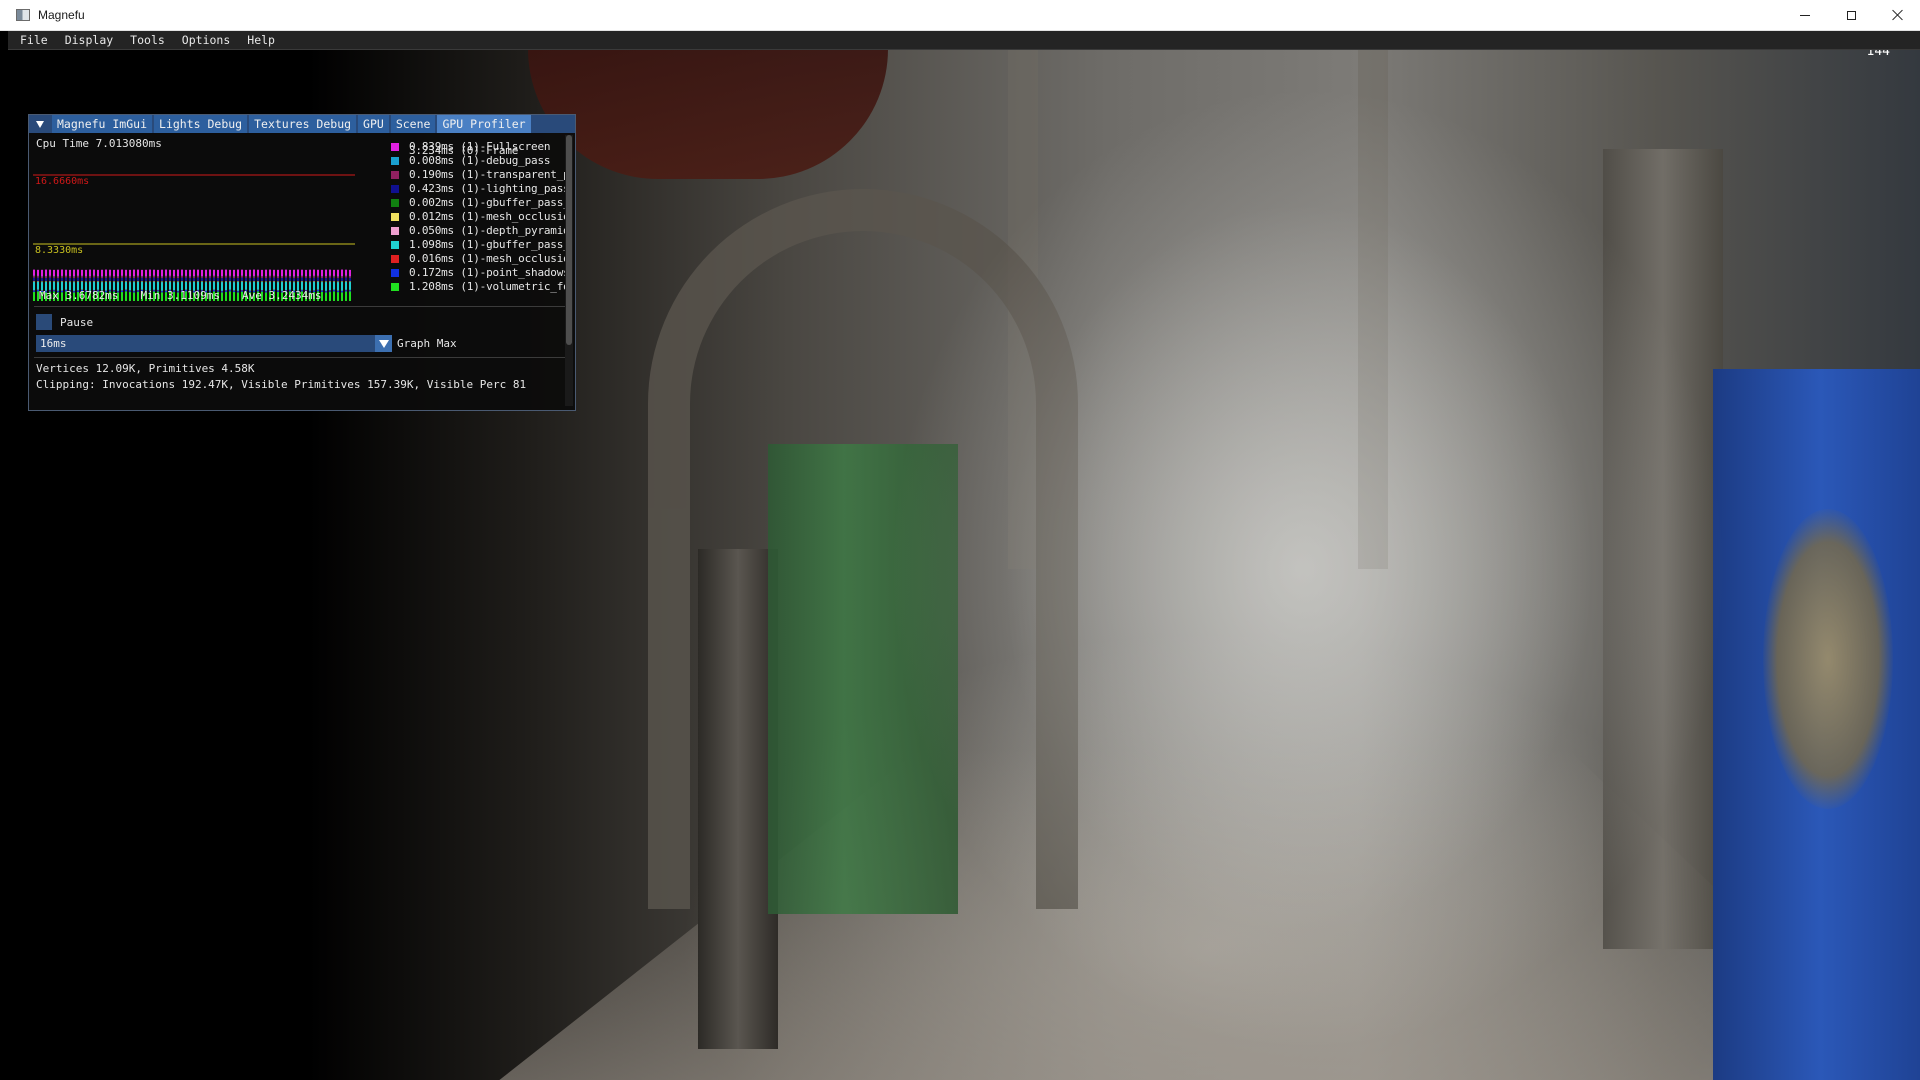 The width and height of the screenshot is (1920, 1080). What do you see at coordinates (303, 124) in the screenshot?
I see `tab-textures-debug: Textures Debug` at bounding box center [303, 124].